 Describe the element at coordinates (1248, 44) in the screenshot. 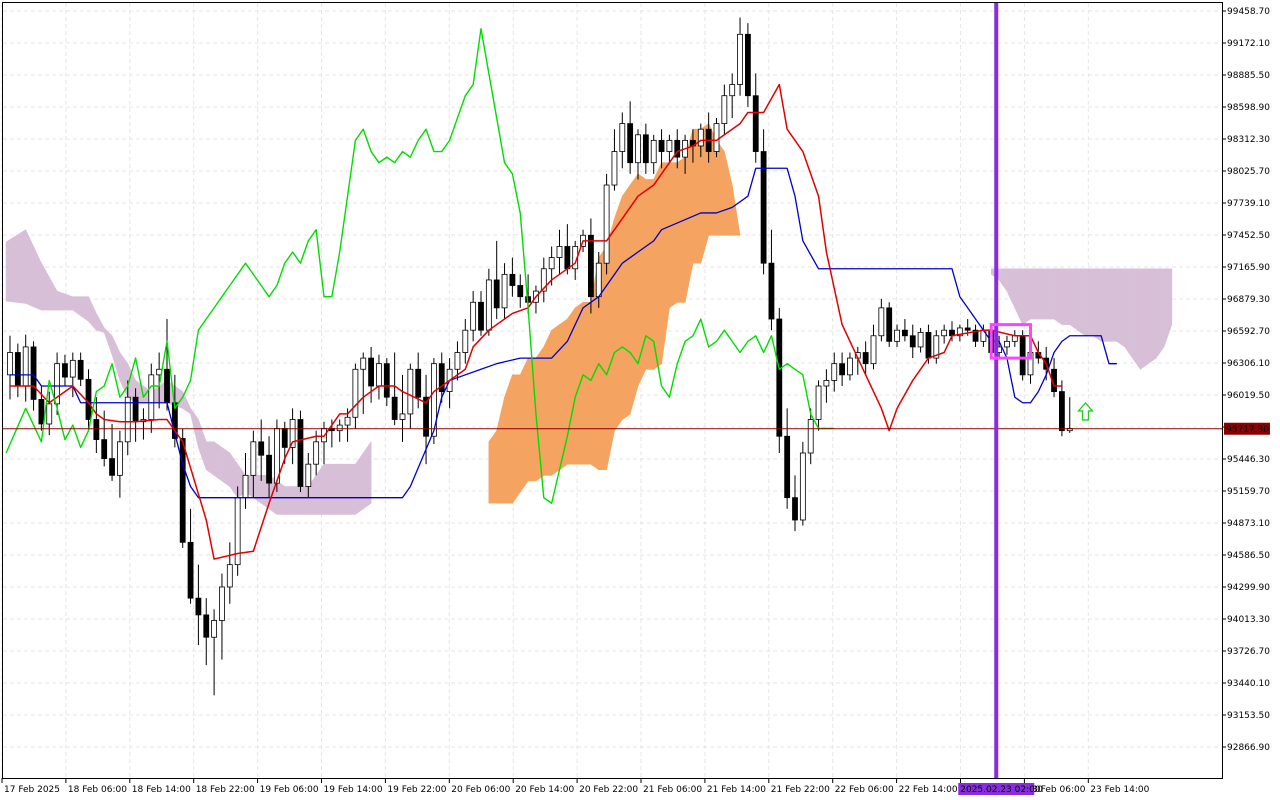

I see `y-tick-label: 99172.10` at that location.